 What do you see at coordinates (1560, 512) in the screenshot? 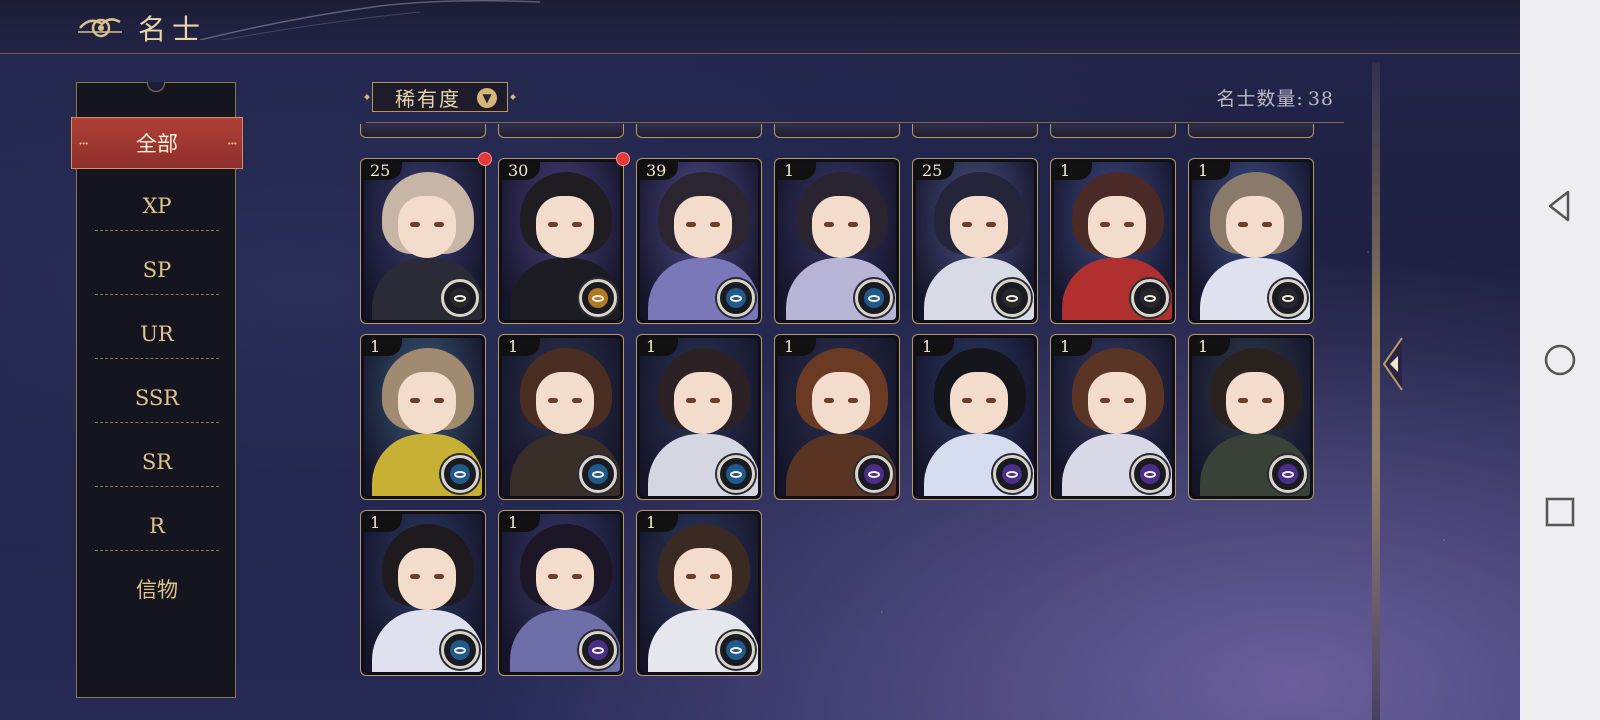
I see `recents-icon` at bounding box center [1560, 512].